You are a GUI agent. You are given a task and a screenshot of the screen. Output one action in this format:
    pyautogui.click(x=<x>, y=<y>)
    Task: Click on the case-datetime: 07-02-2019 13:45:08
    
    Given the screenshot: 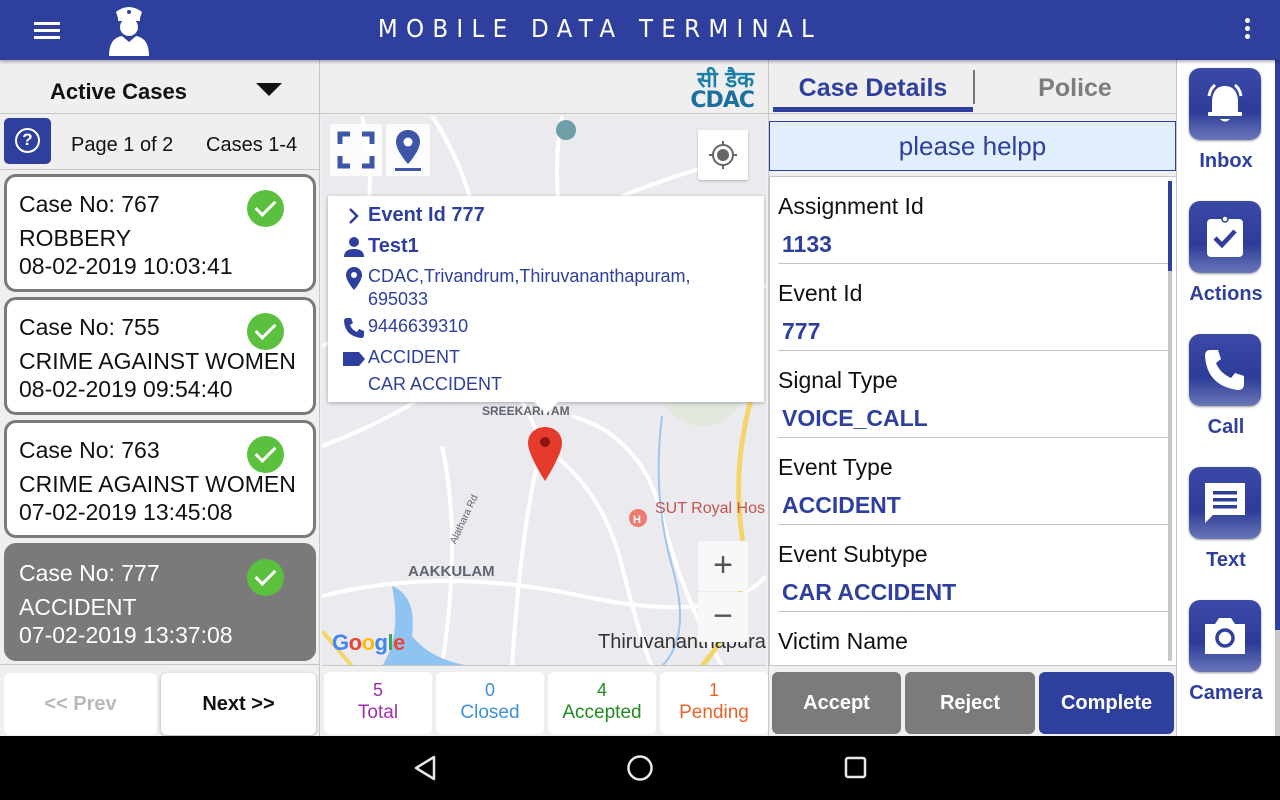 What is the action you would take?
    pyautogui.click(x=126, y=512)
    